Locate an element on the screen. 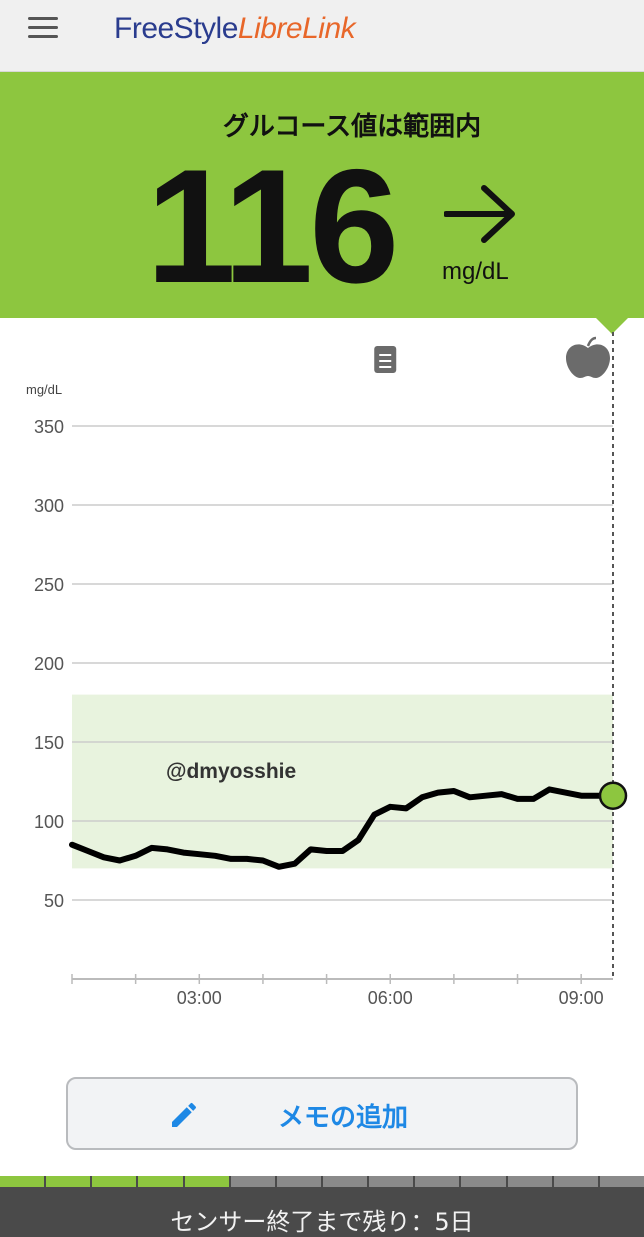  add-memo-button: メモの追加 is located at coordinates (322, 1113).